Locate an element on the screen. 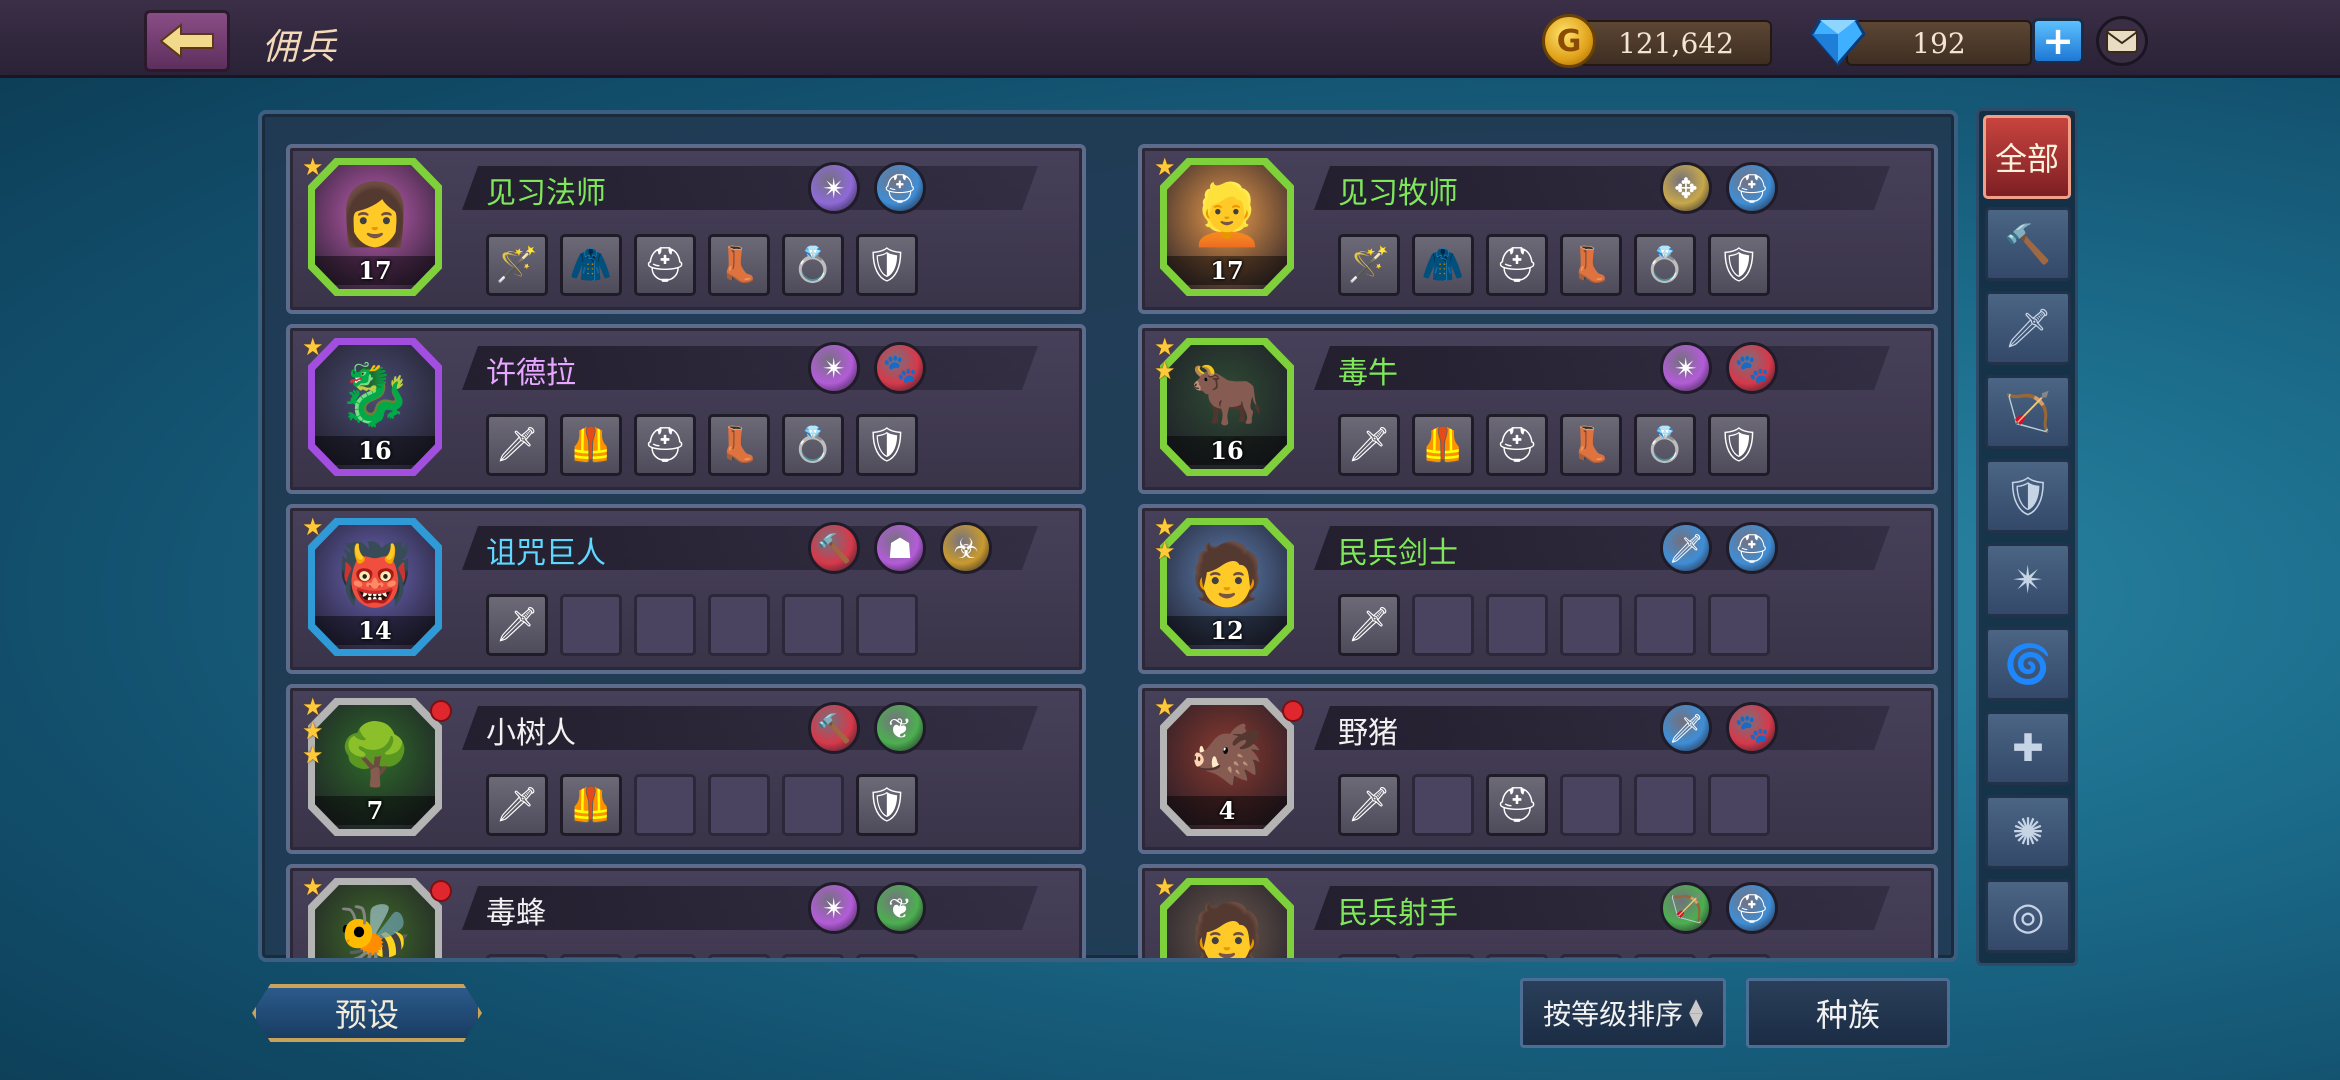  equipment-row: 🗡 🦺 🛡 is located at coordinates (702, 805).